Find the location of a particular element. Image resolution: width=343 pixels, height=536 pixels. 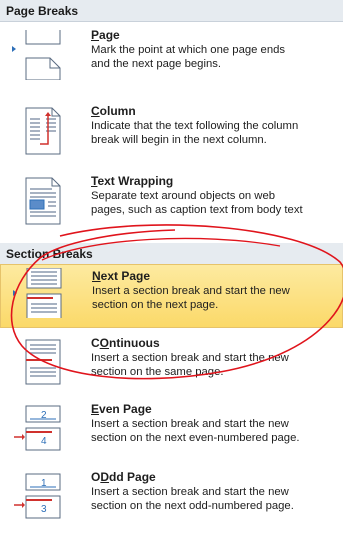

page-break-icon is located at coordinates (36, 55).